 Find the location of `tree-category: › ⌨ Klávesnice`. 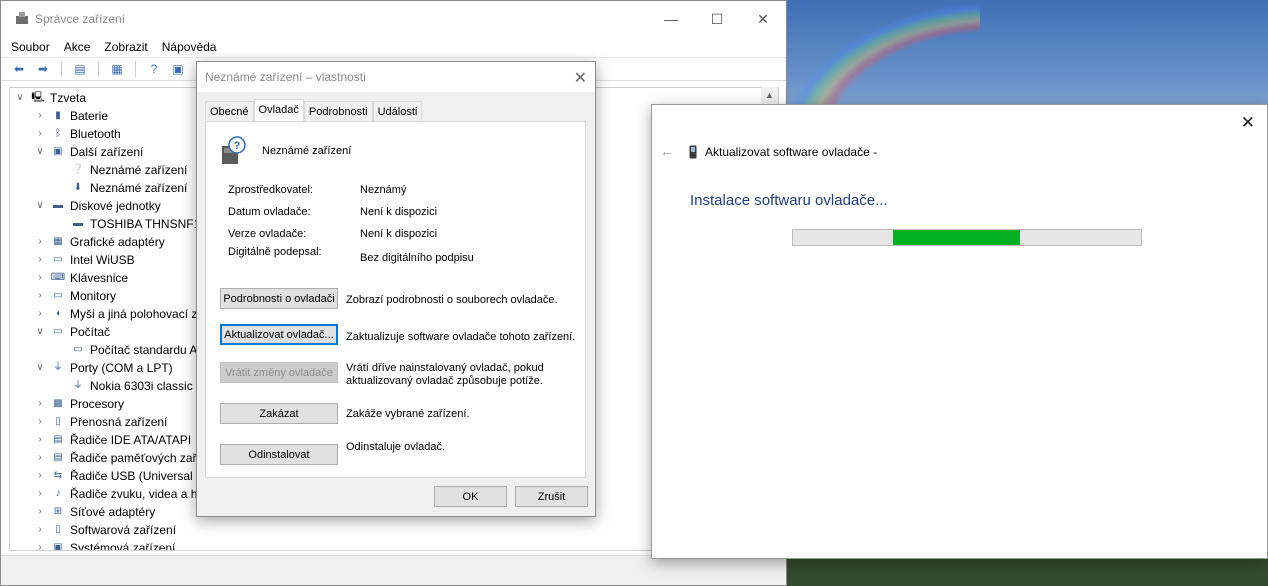

tree-category: › ⌨ Klávesnice is located at coordinates (81, 278).